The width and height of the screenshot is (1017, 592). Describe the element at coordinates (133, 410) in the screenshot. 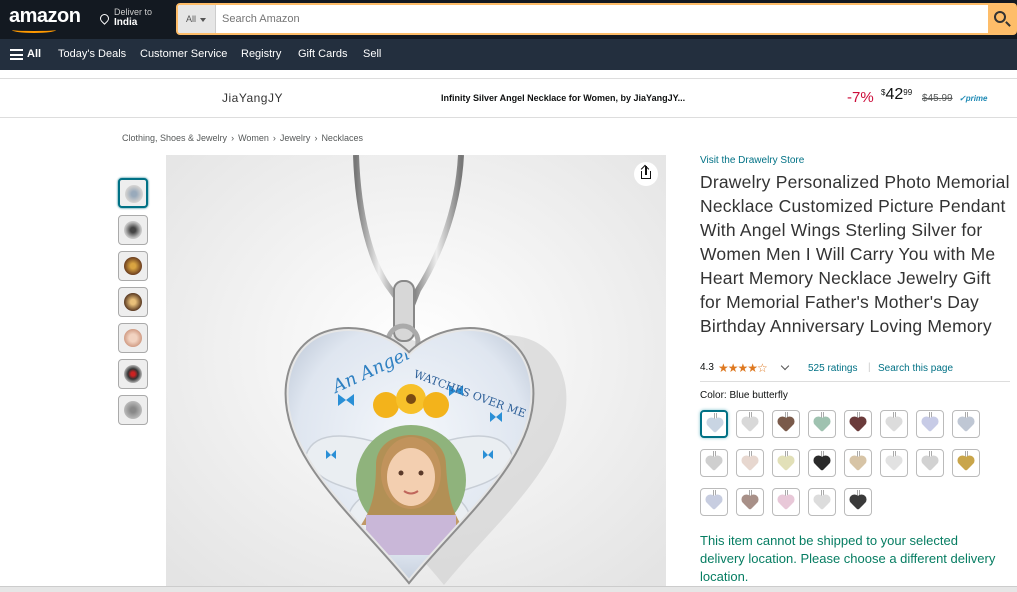

I see `thumbnail-7-video` at that location.